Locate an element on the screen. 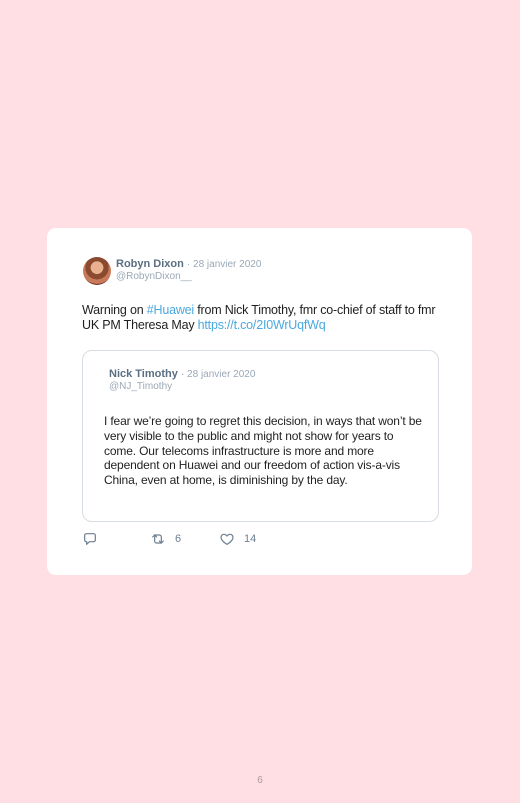 The width and height of the screenshot is (520, 803). tweet-date: · 28 janvier 2020 is located at coordinates (224, 264).